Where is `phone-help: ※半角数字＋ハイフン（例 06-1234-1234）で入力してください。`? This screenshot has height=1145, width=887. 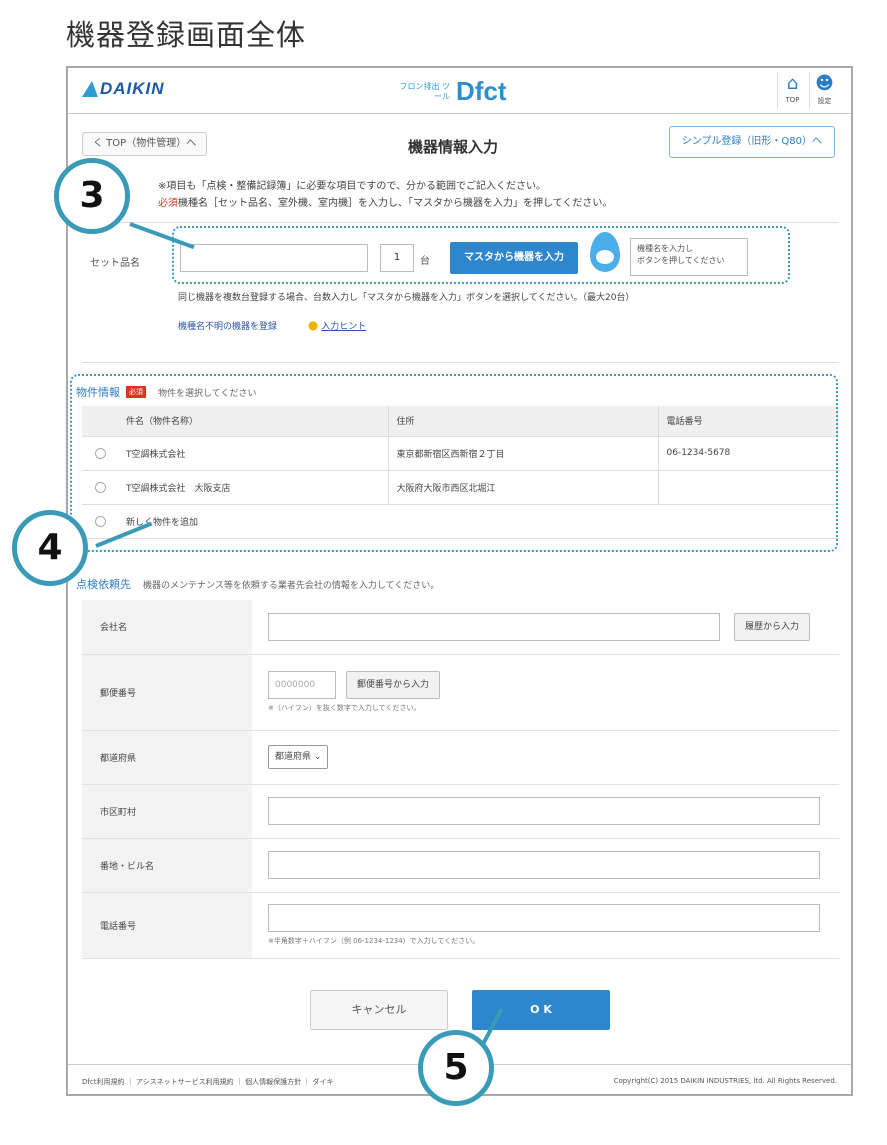 phone-help: ※半角数字＋ハイフン（例 06-1234-1234）で入力してください。 is located at coordinates (374, 941).